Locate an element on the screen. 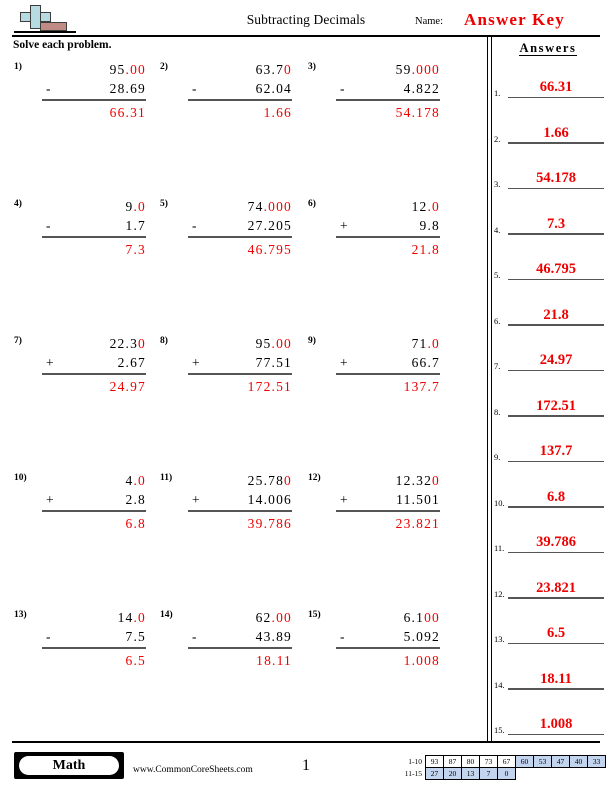  answer-index: 6. is located at coordinates (497, 320).